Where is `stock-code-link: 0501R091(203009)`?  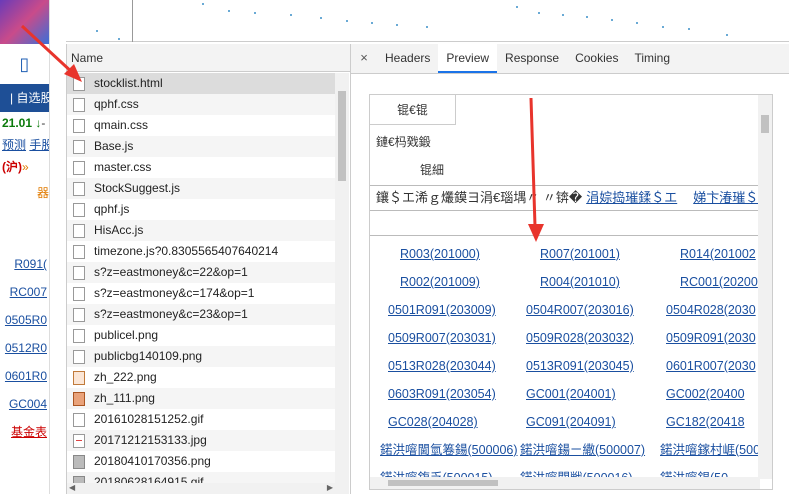
stock-code-link: 0501R091(203009) is located at coordinates (442, 310).